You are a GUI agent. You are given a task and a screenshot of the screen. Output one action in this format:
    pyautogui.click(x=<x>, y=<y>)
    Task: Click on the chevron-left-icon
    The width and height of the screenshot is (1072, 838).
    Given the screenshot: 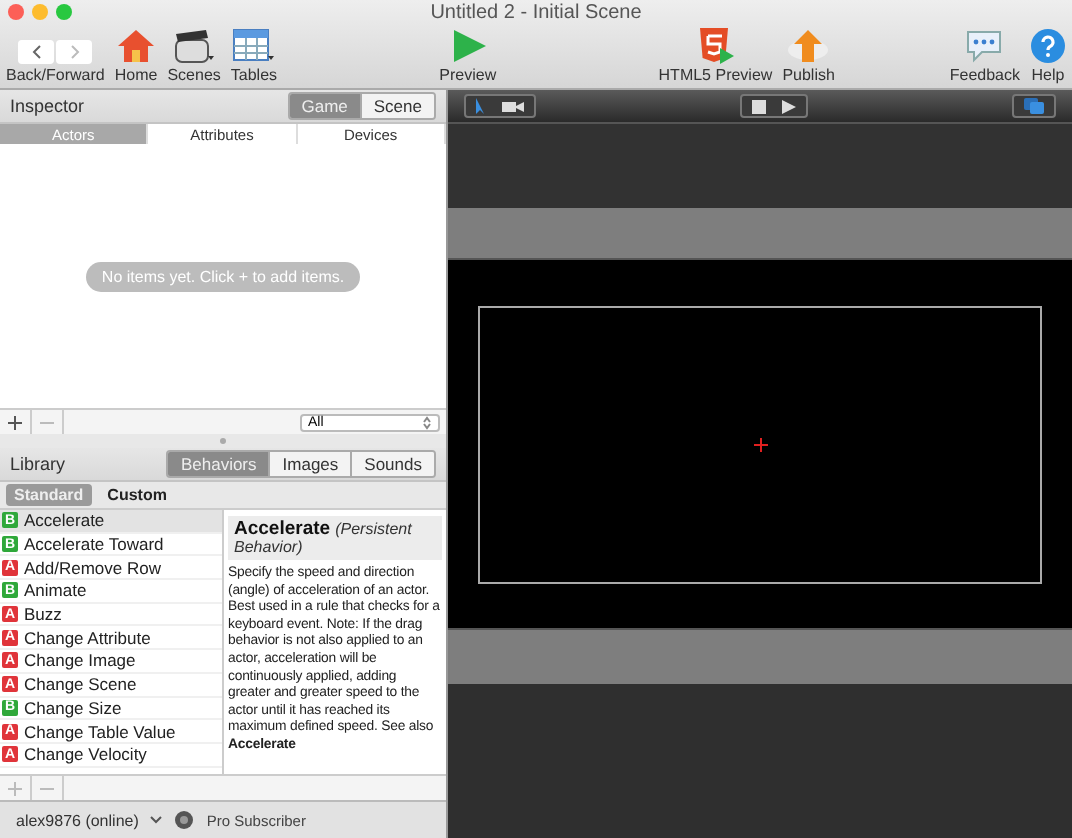 What is the action you would take?
    pyautogui.click(x=36, y=52)
    